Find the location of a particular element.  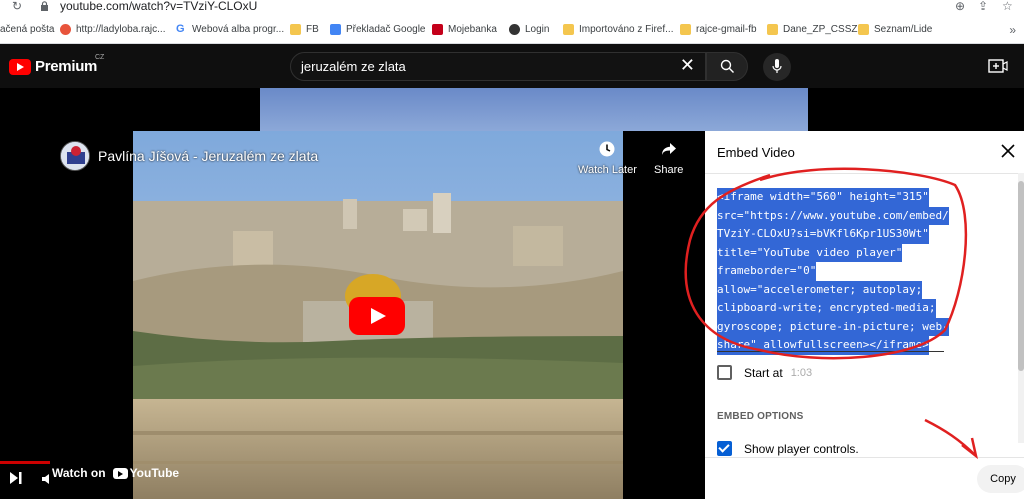

copy-button: Copy is located at coordinates (1000, 479).